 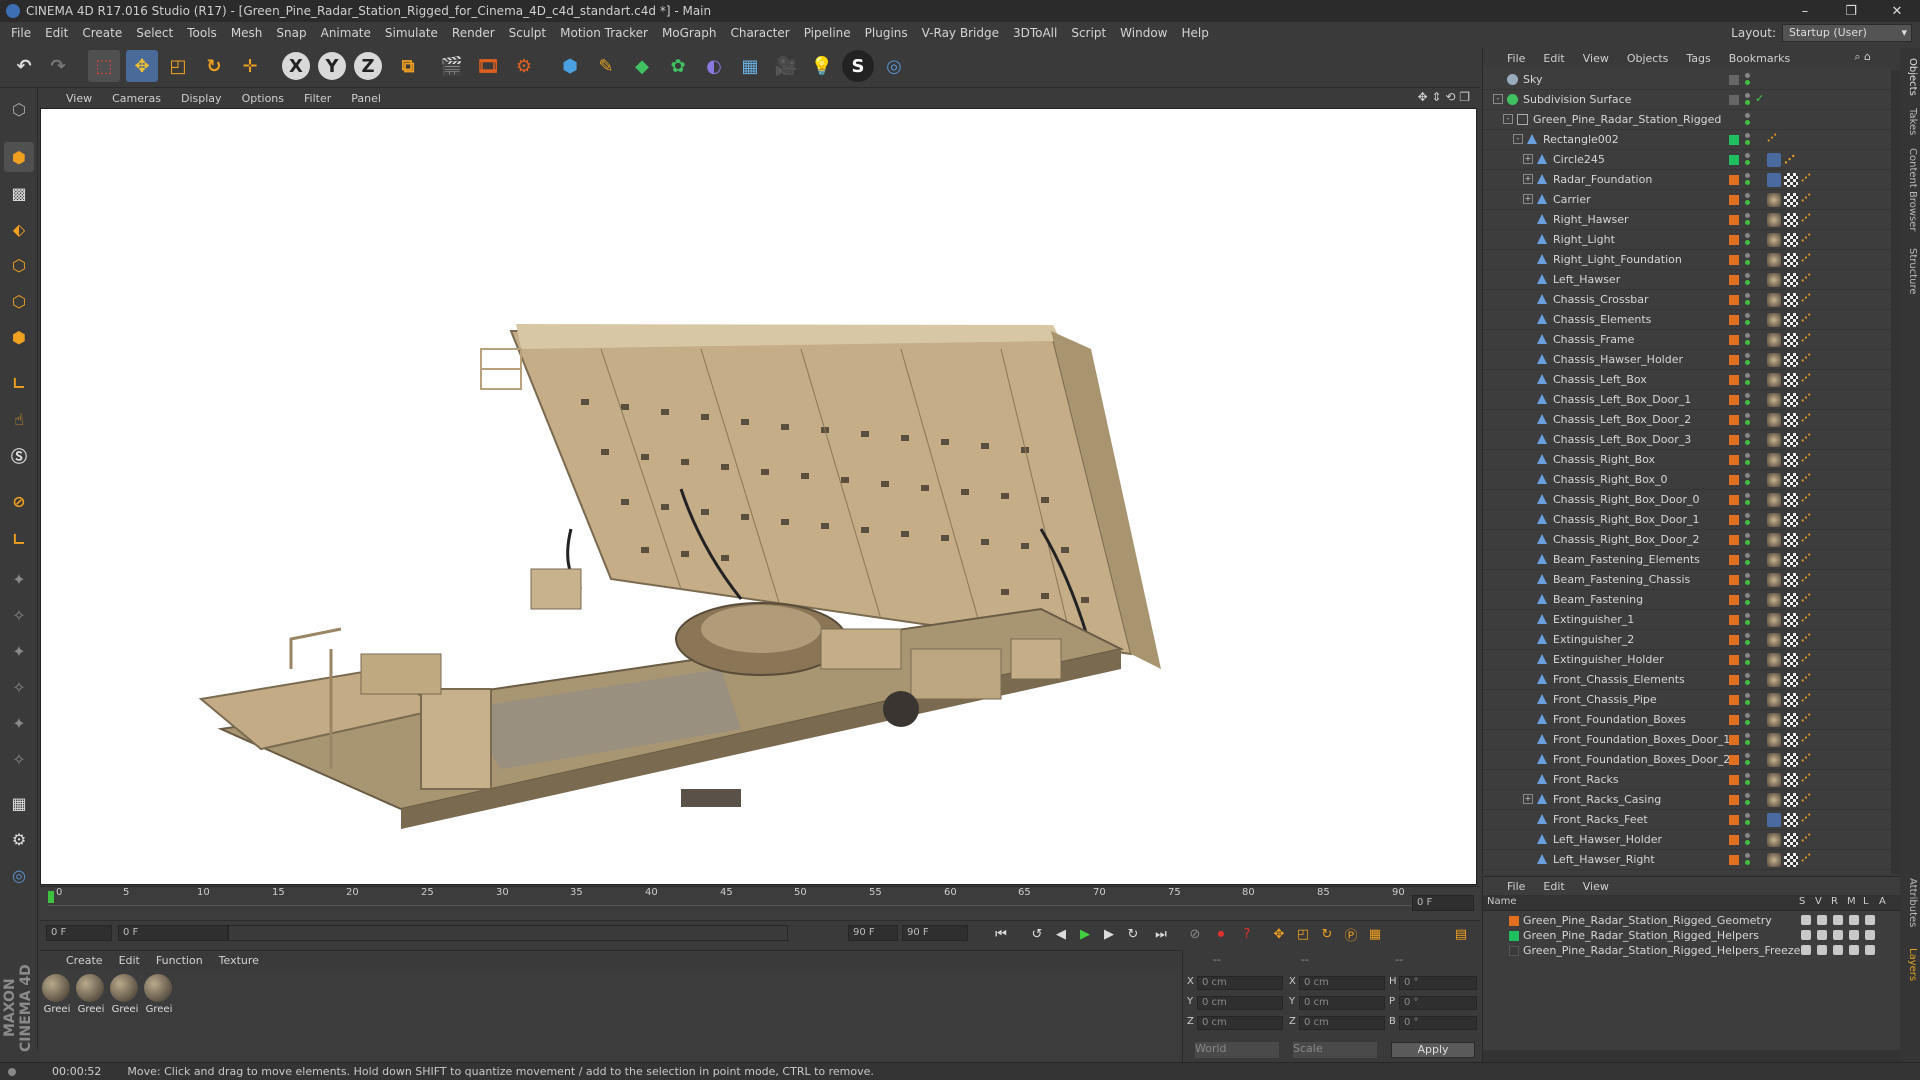 What do you see at coordinates (1240, 1003) in the screenshot?
I see `position-y-field: 0 cm` at bounding box center [1240, 1003].